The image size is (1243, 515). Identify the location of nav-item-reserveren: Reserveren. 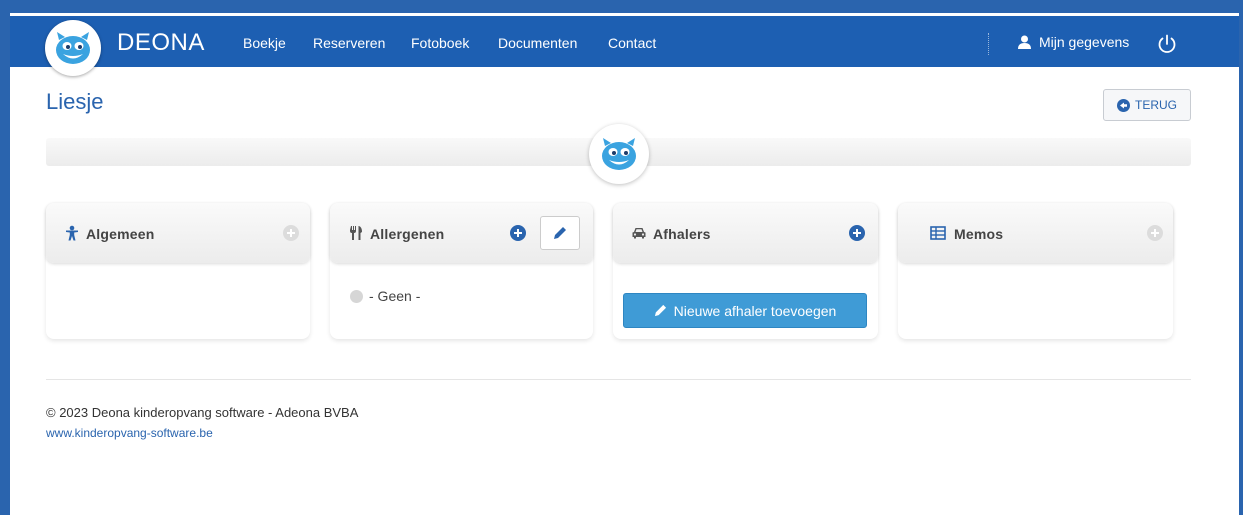
(349, 43).